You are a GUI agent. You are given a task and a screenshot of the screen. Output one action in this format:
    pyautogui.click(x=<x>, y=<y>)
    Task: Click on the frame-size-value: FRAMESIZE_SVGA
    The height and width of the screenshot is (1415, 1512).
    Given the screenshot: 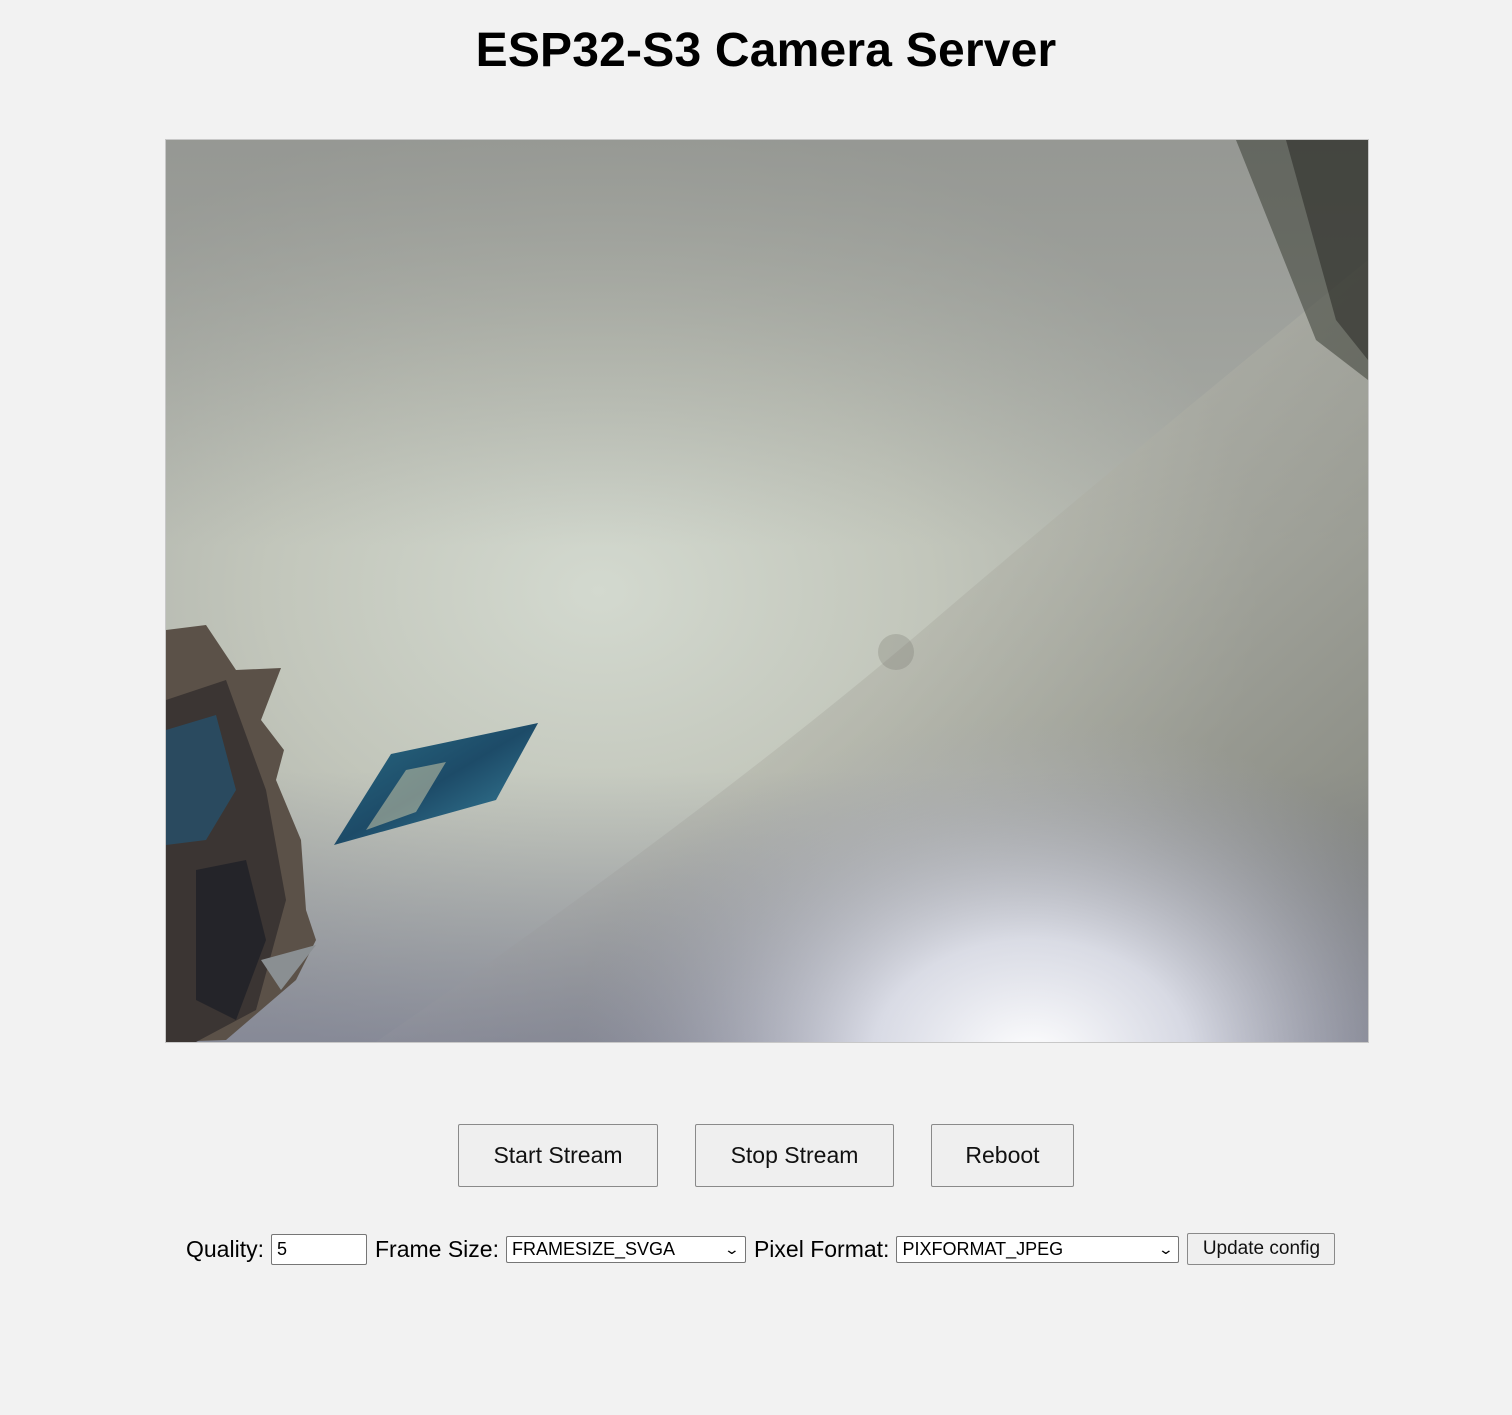 What is the action you would take?
    pyautogui.click(x=593, y=1248)
    